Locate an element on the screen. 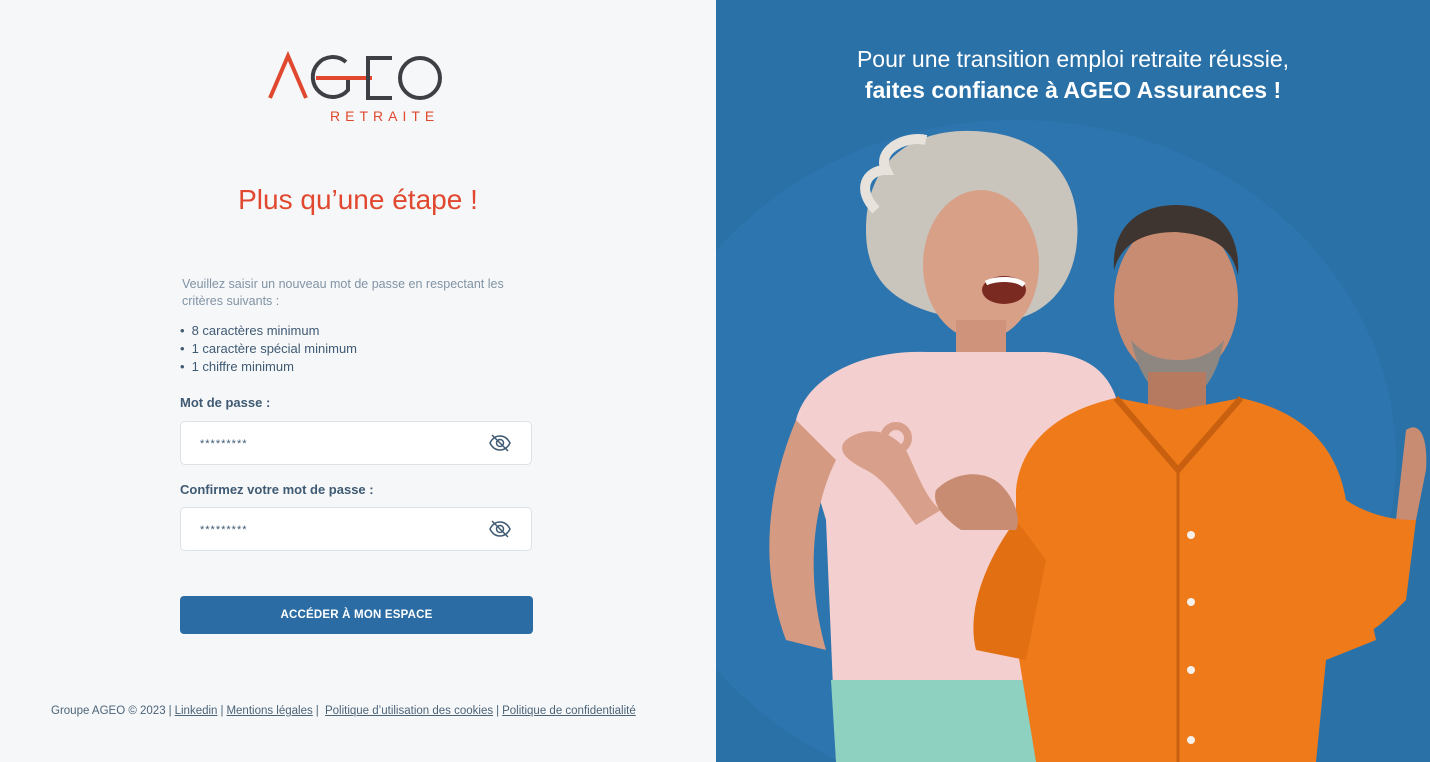  criteria-item: 8 caractères minimum is located at coordinates (268, 331).